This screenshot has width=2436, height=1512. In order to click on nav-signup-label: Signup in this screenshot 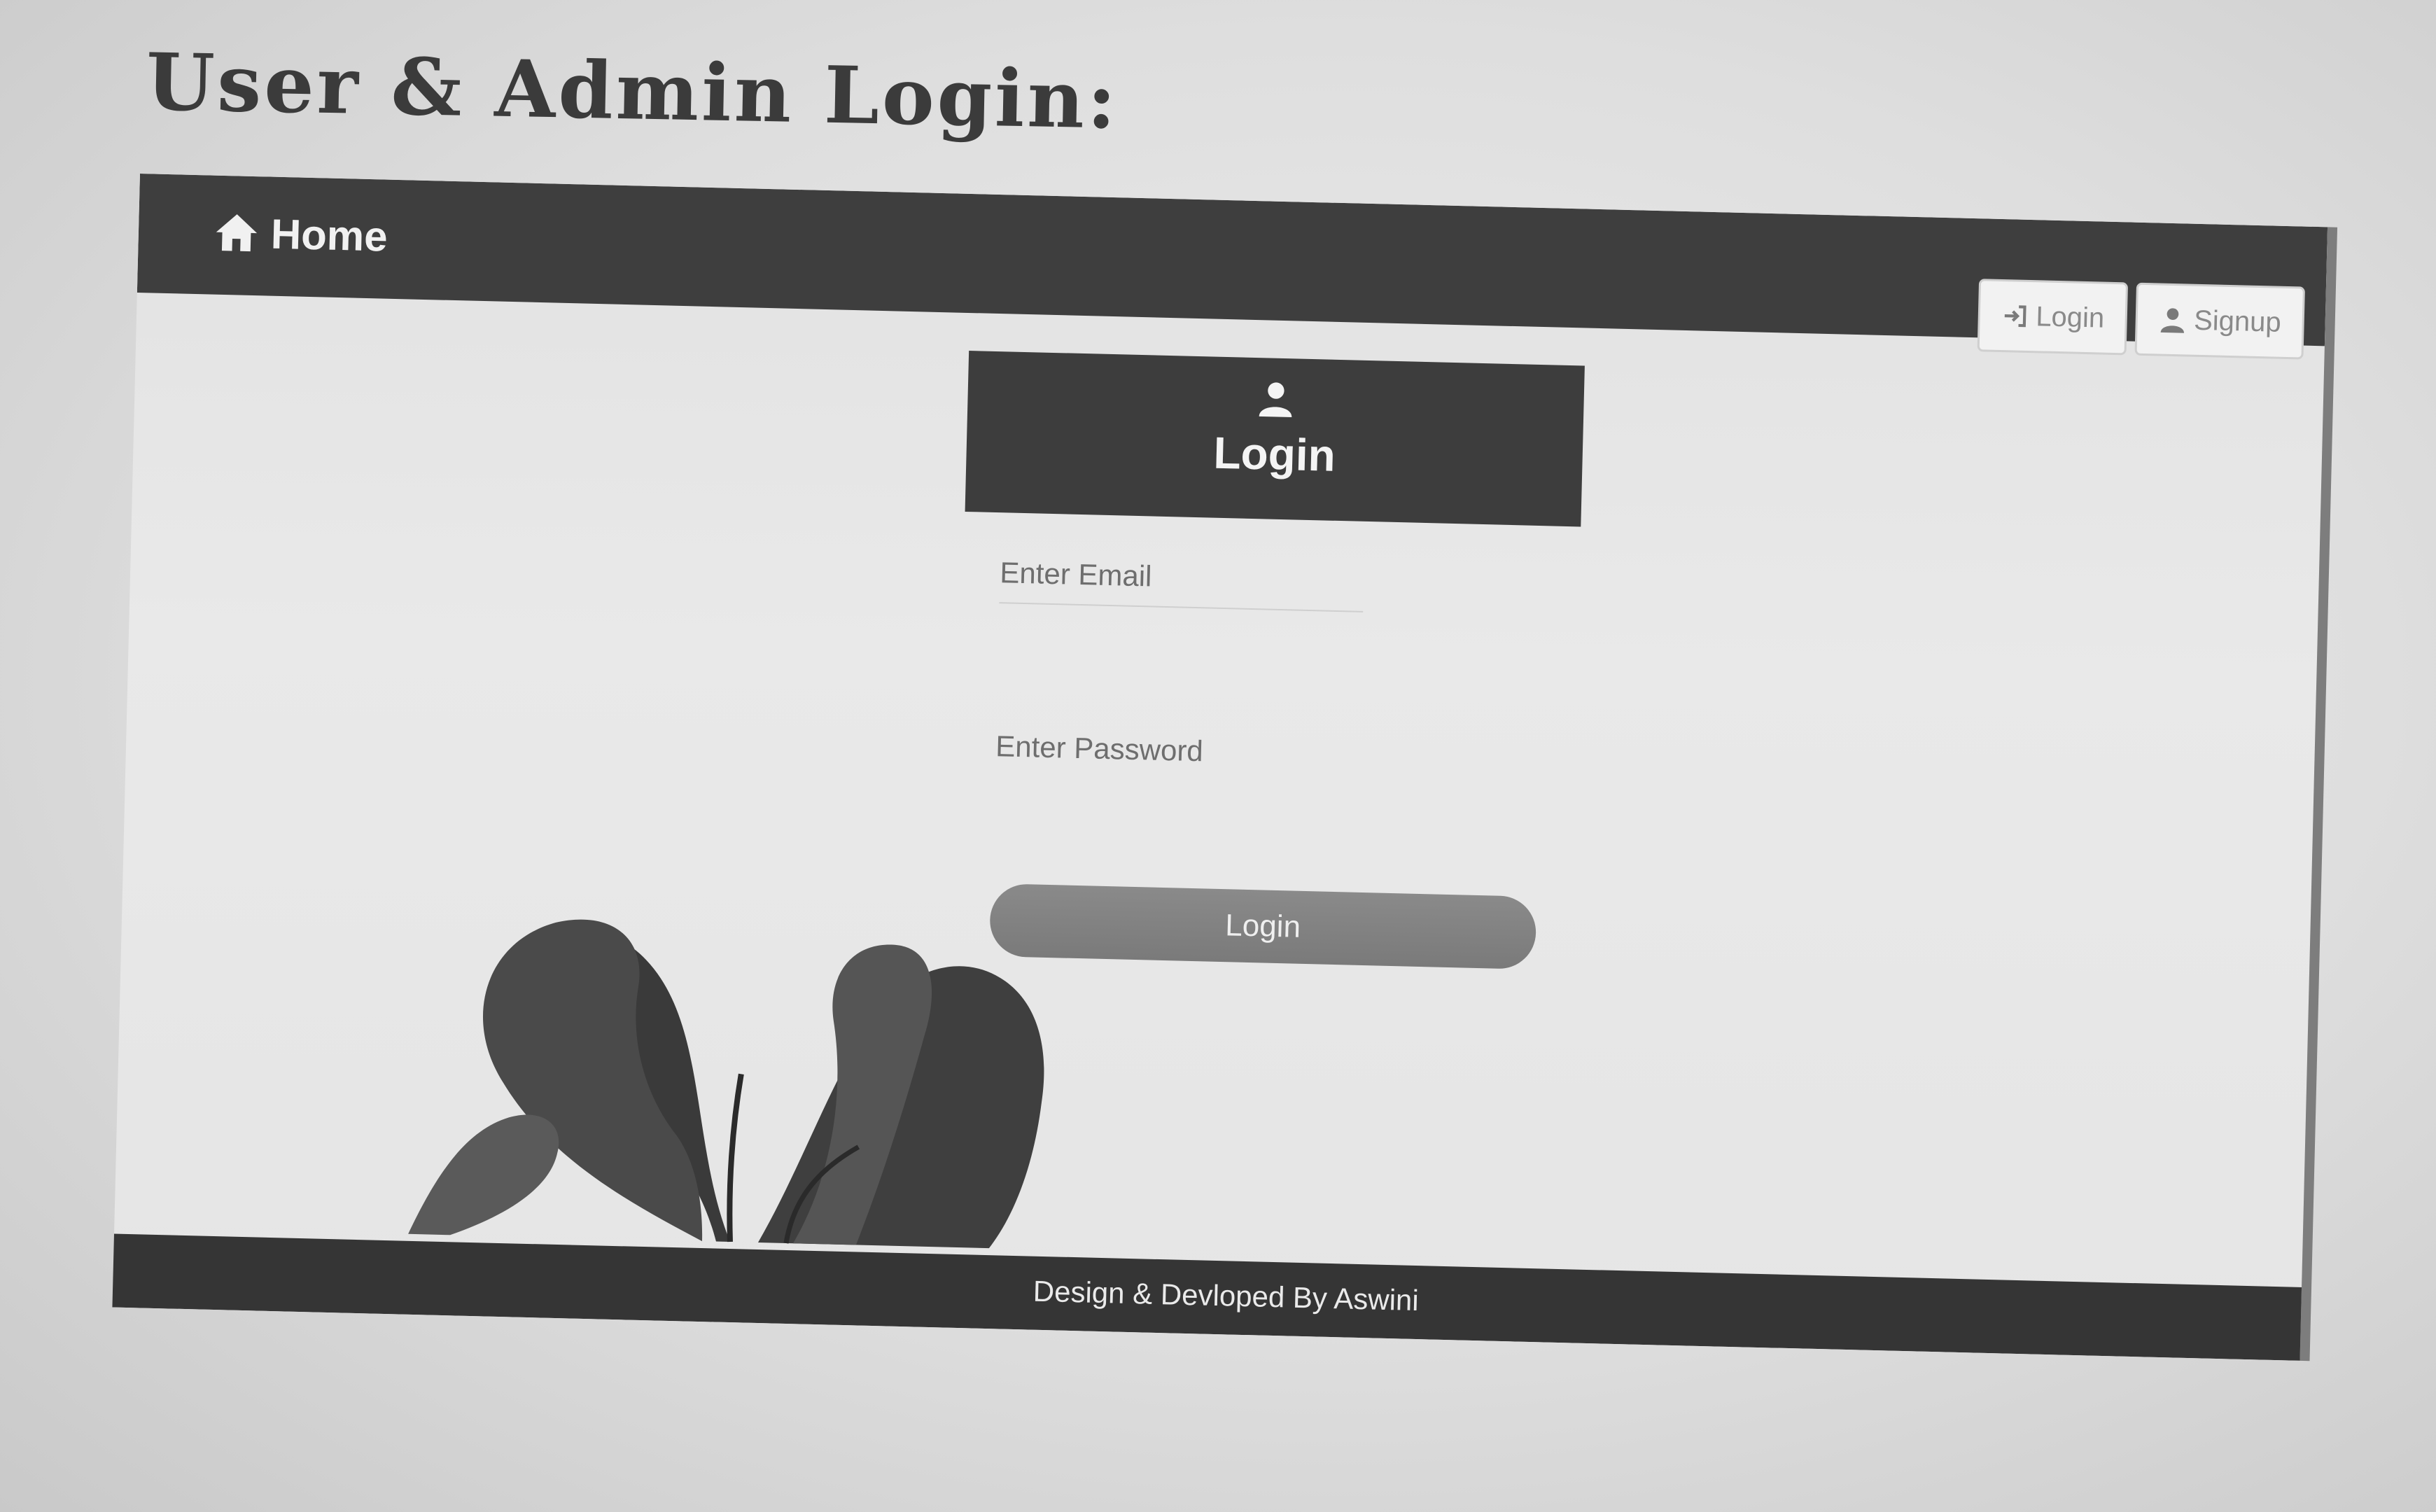, I will do `click(2237, 321)`.